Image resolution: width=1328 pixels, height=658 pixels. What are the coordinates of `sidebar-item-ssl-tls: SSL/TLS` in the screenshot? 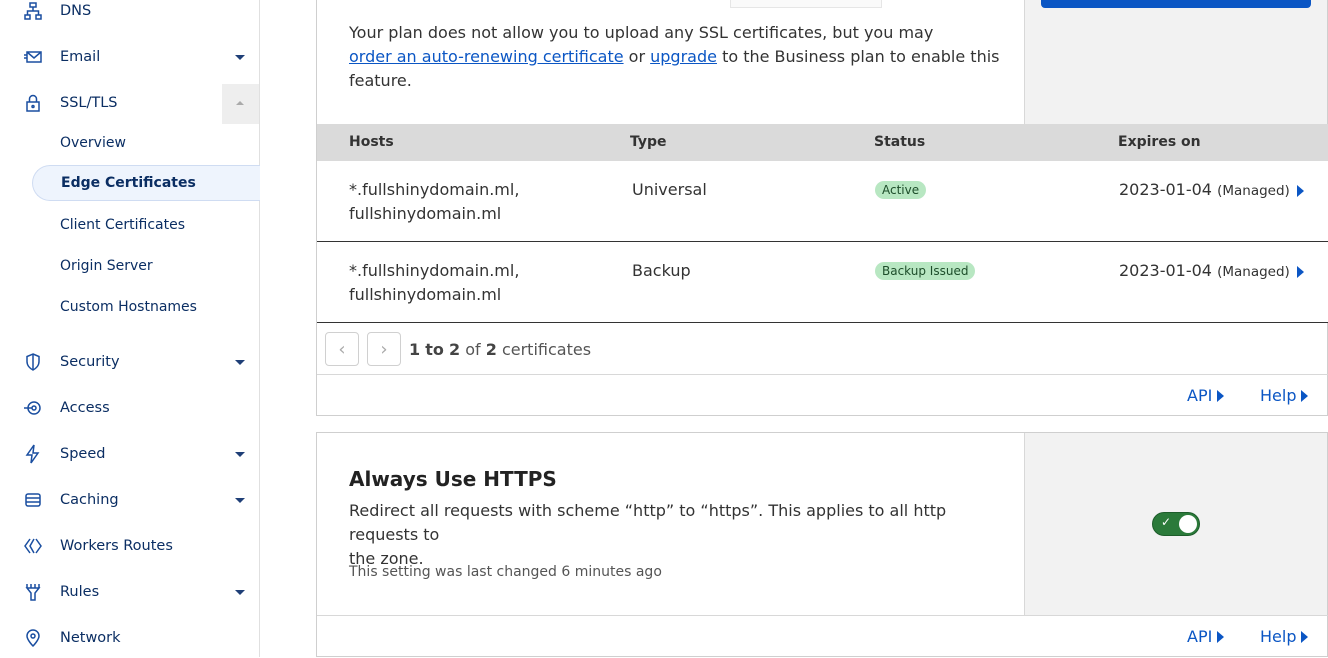 It's located at (129, 103).